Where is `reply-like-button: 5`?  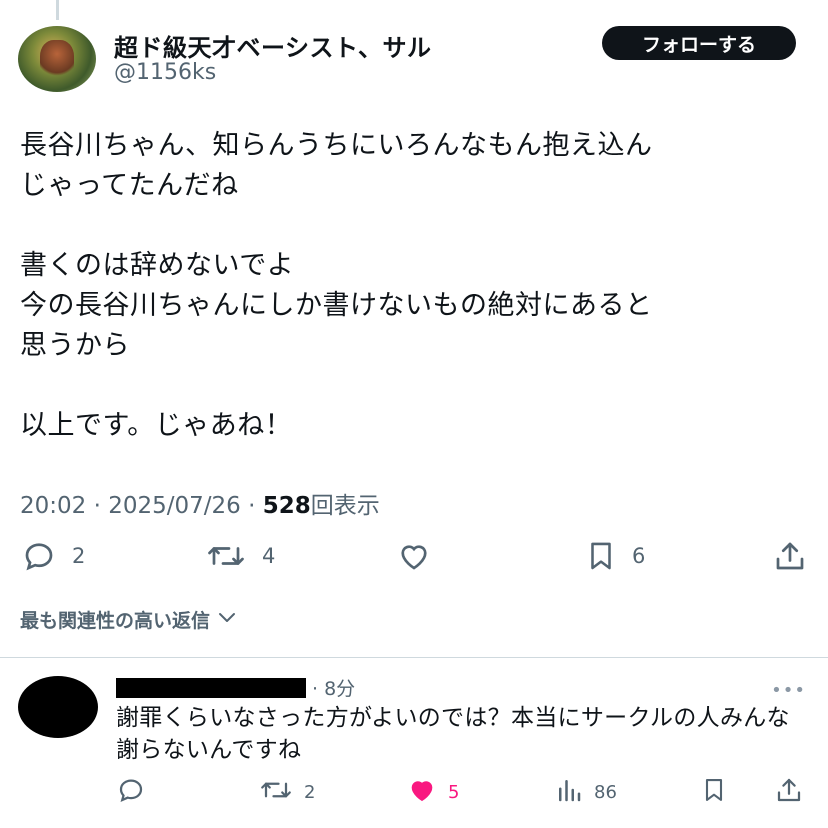 reply-like-button: 5 is located at coordinates (432, 792).